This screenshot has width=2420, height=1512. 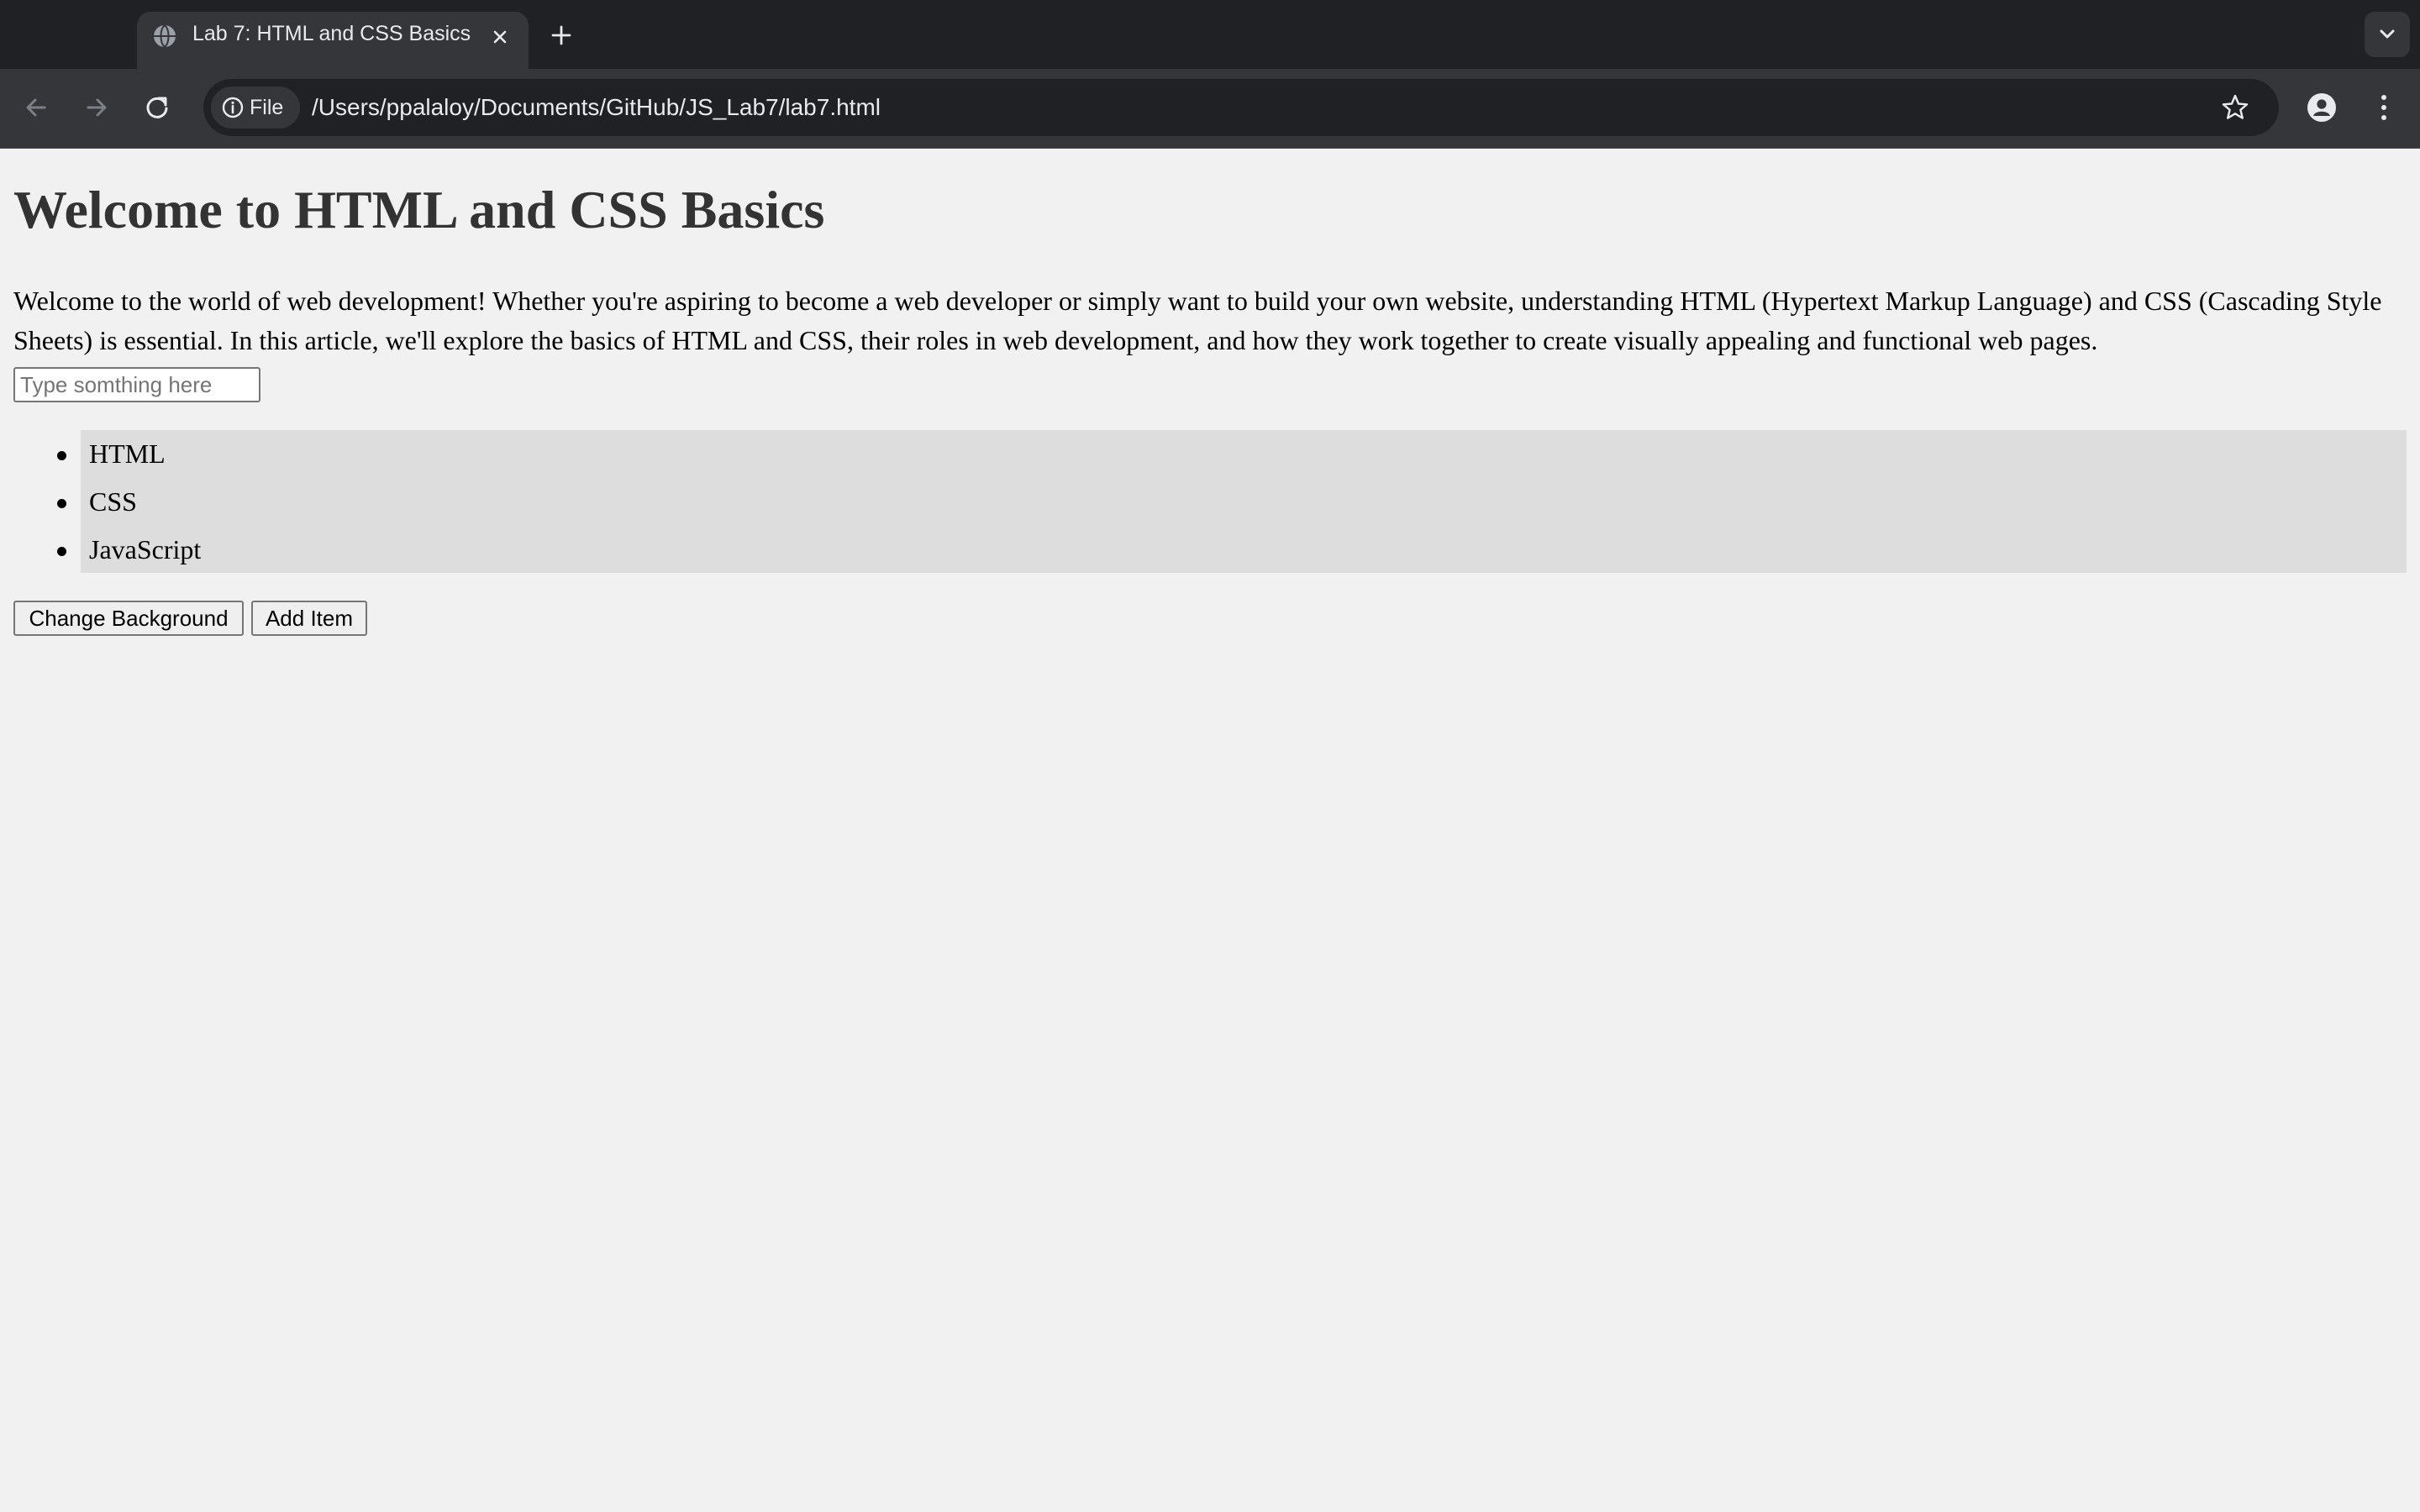 What do you see at coordinates (500, 37) in the screenshot?
I see `close-icon` at bounding box center [500, 37].